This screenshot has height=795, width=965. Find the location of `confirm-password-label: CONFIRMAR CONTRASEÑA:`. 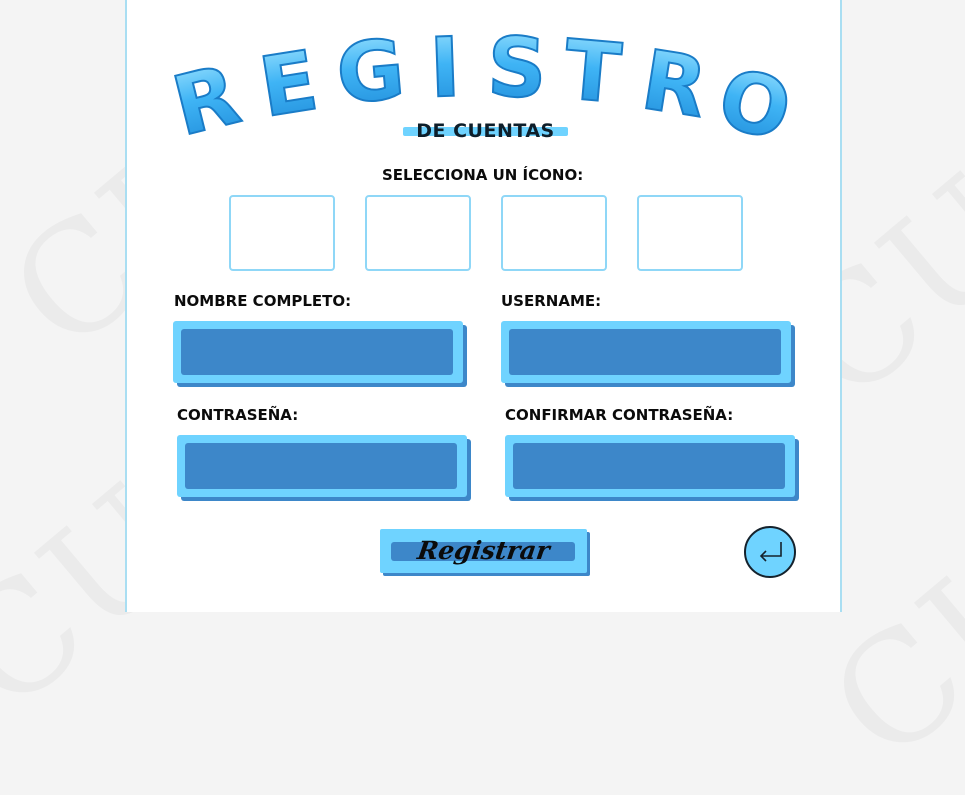

confirm-password-label: CONFIRMAR CONTRASEÑA: is located at coordinates (619, 415).